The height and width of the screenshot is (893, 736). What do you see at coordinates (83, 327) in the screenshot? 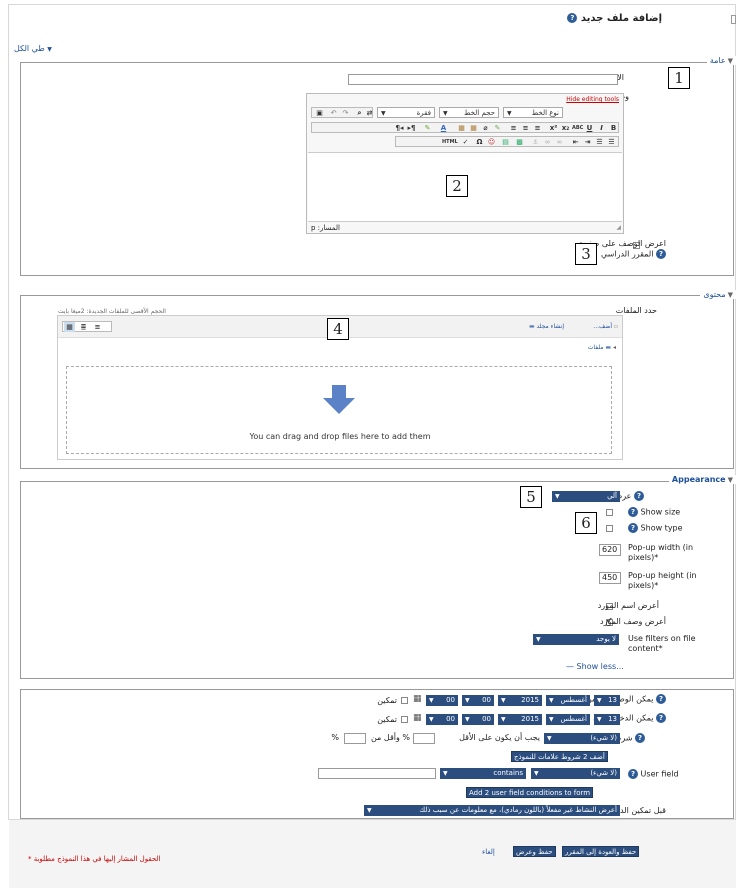
I see `list-view-icon: ≣` at bounding box center [83, 327].